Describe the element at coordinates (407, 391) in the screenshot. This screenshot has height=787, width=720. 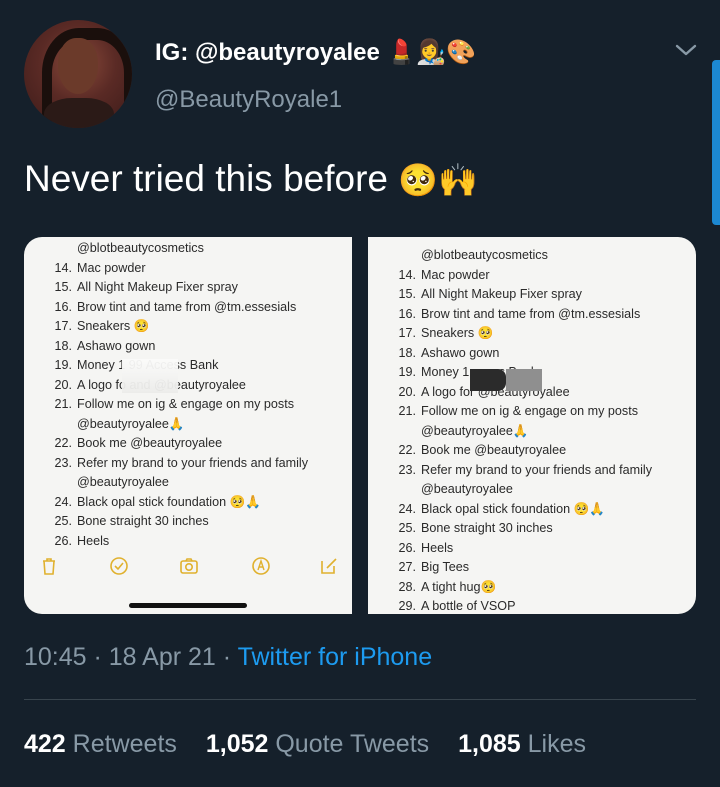
I see `note-line-number: 20.` at that location.